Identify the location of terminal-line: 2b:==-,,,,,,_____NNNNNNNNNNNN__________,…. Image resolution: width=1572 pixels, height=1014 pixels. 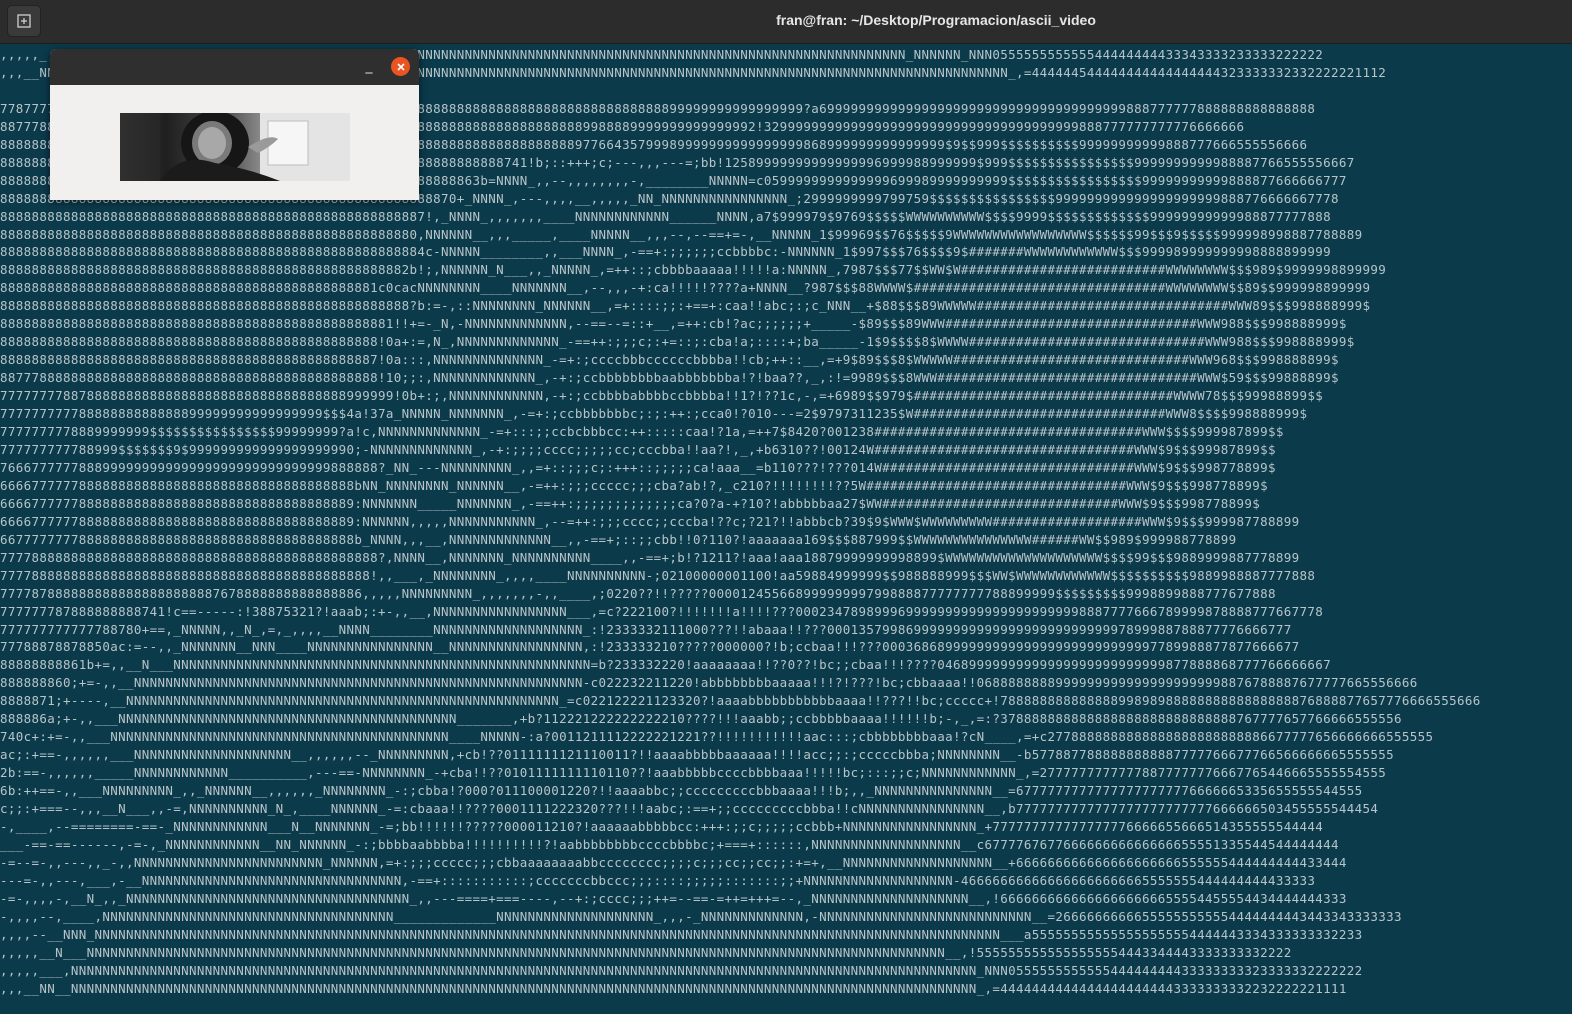
(693, 773).